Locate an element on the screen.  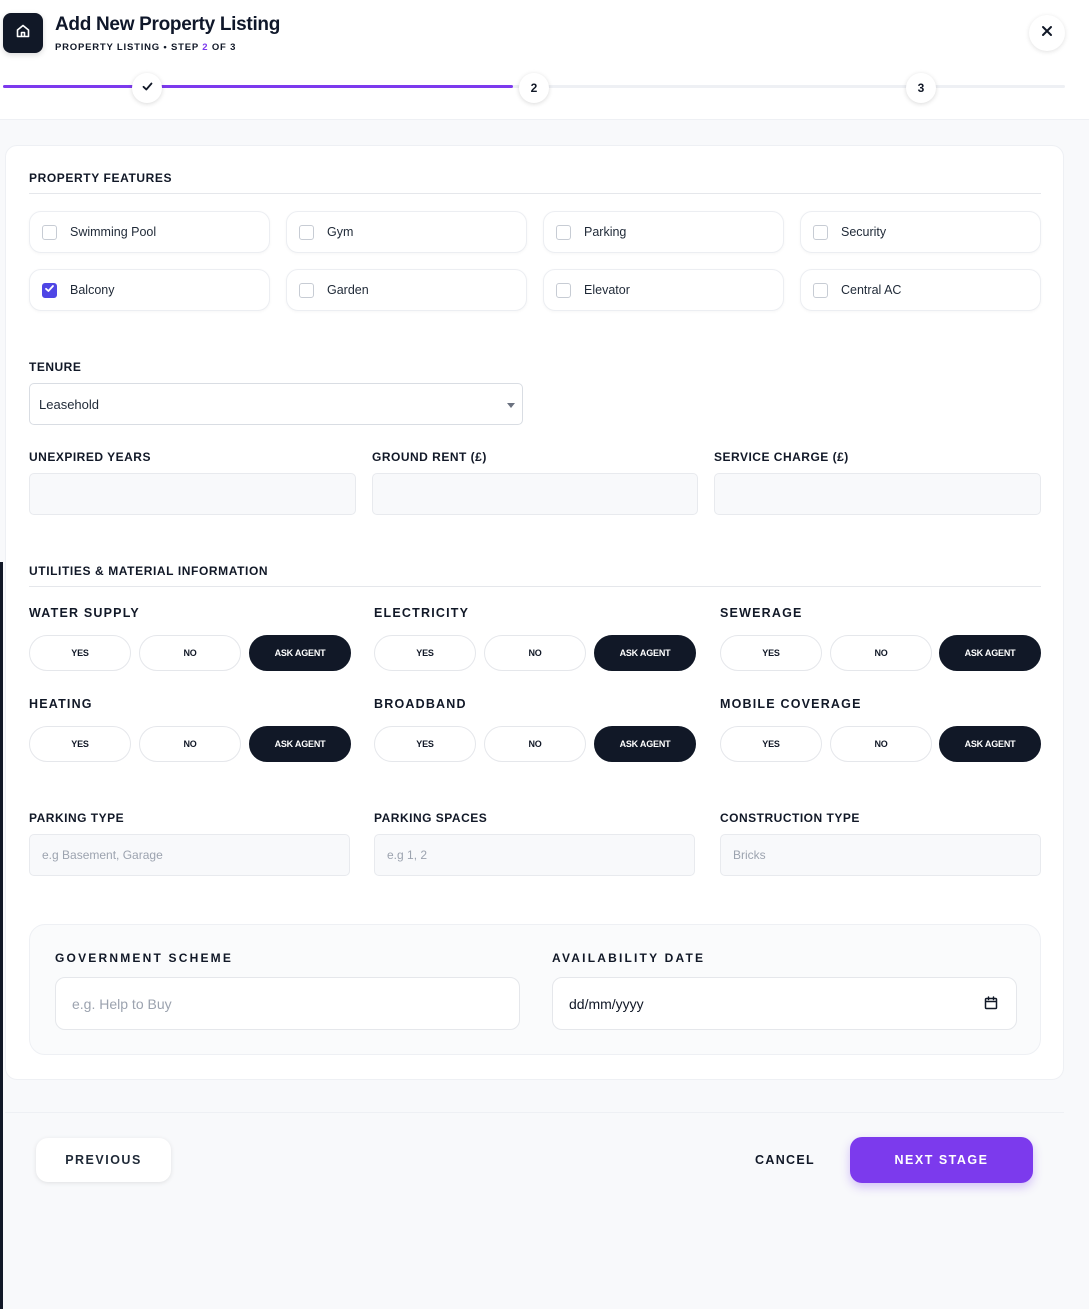
feature-label: Balcony is located at coordinates (92, 290).